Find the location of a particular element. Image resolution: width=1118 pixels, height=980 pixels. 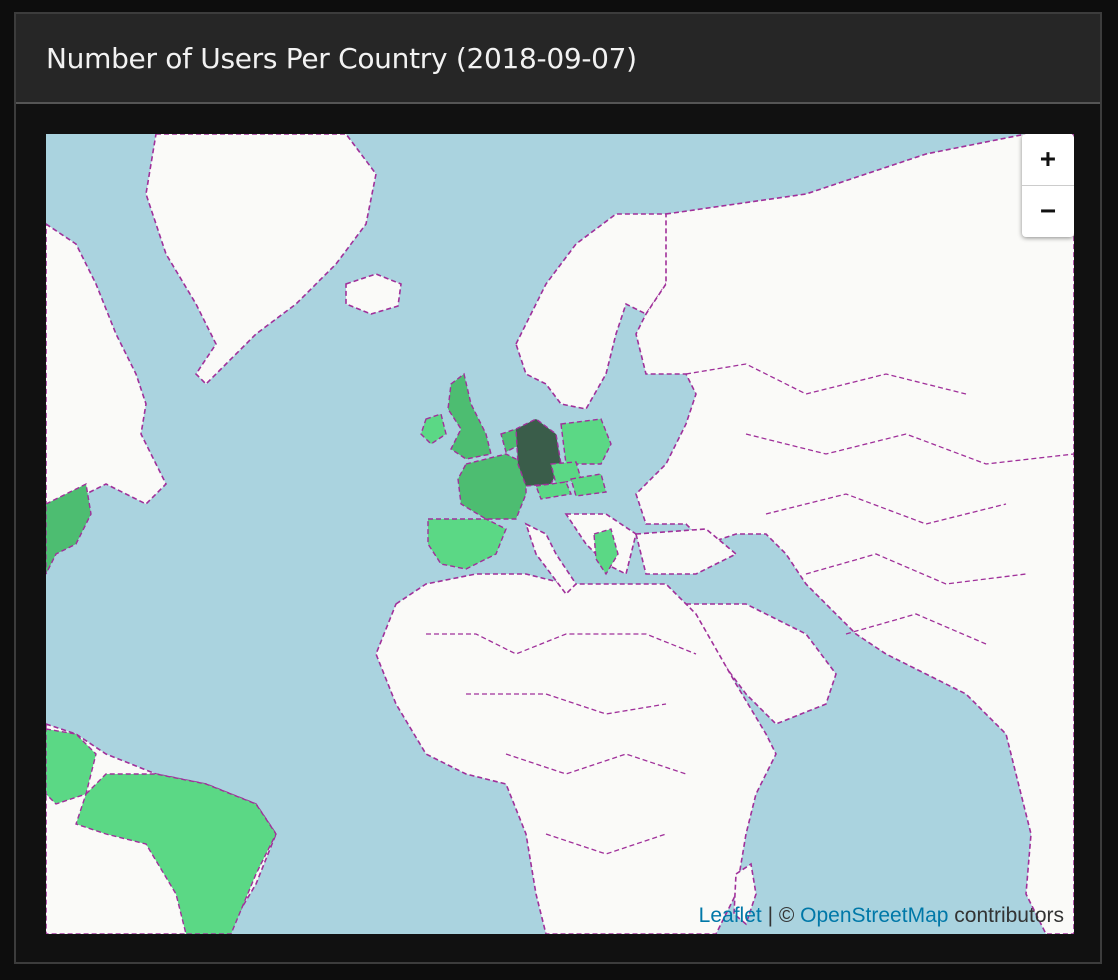

leaflet-link: Leaflet is located at coordinates (730, 915).